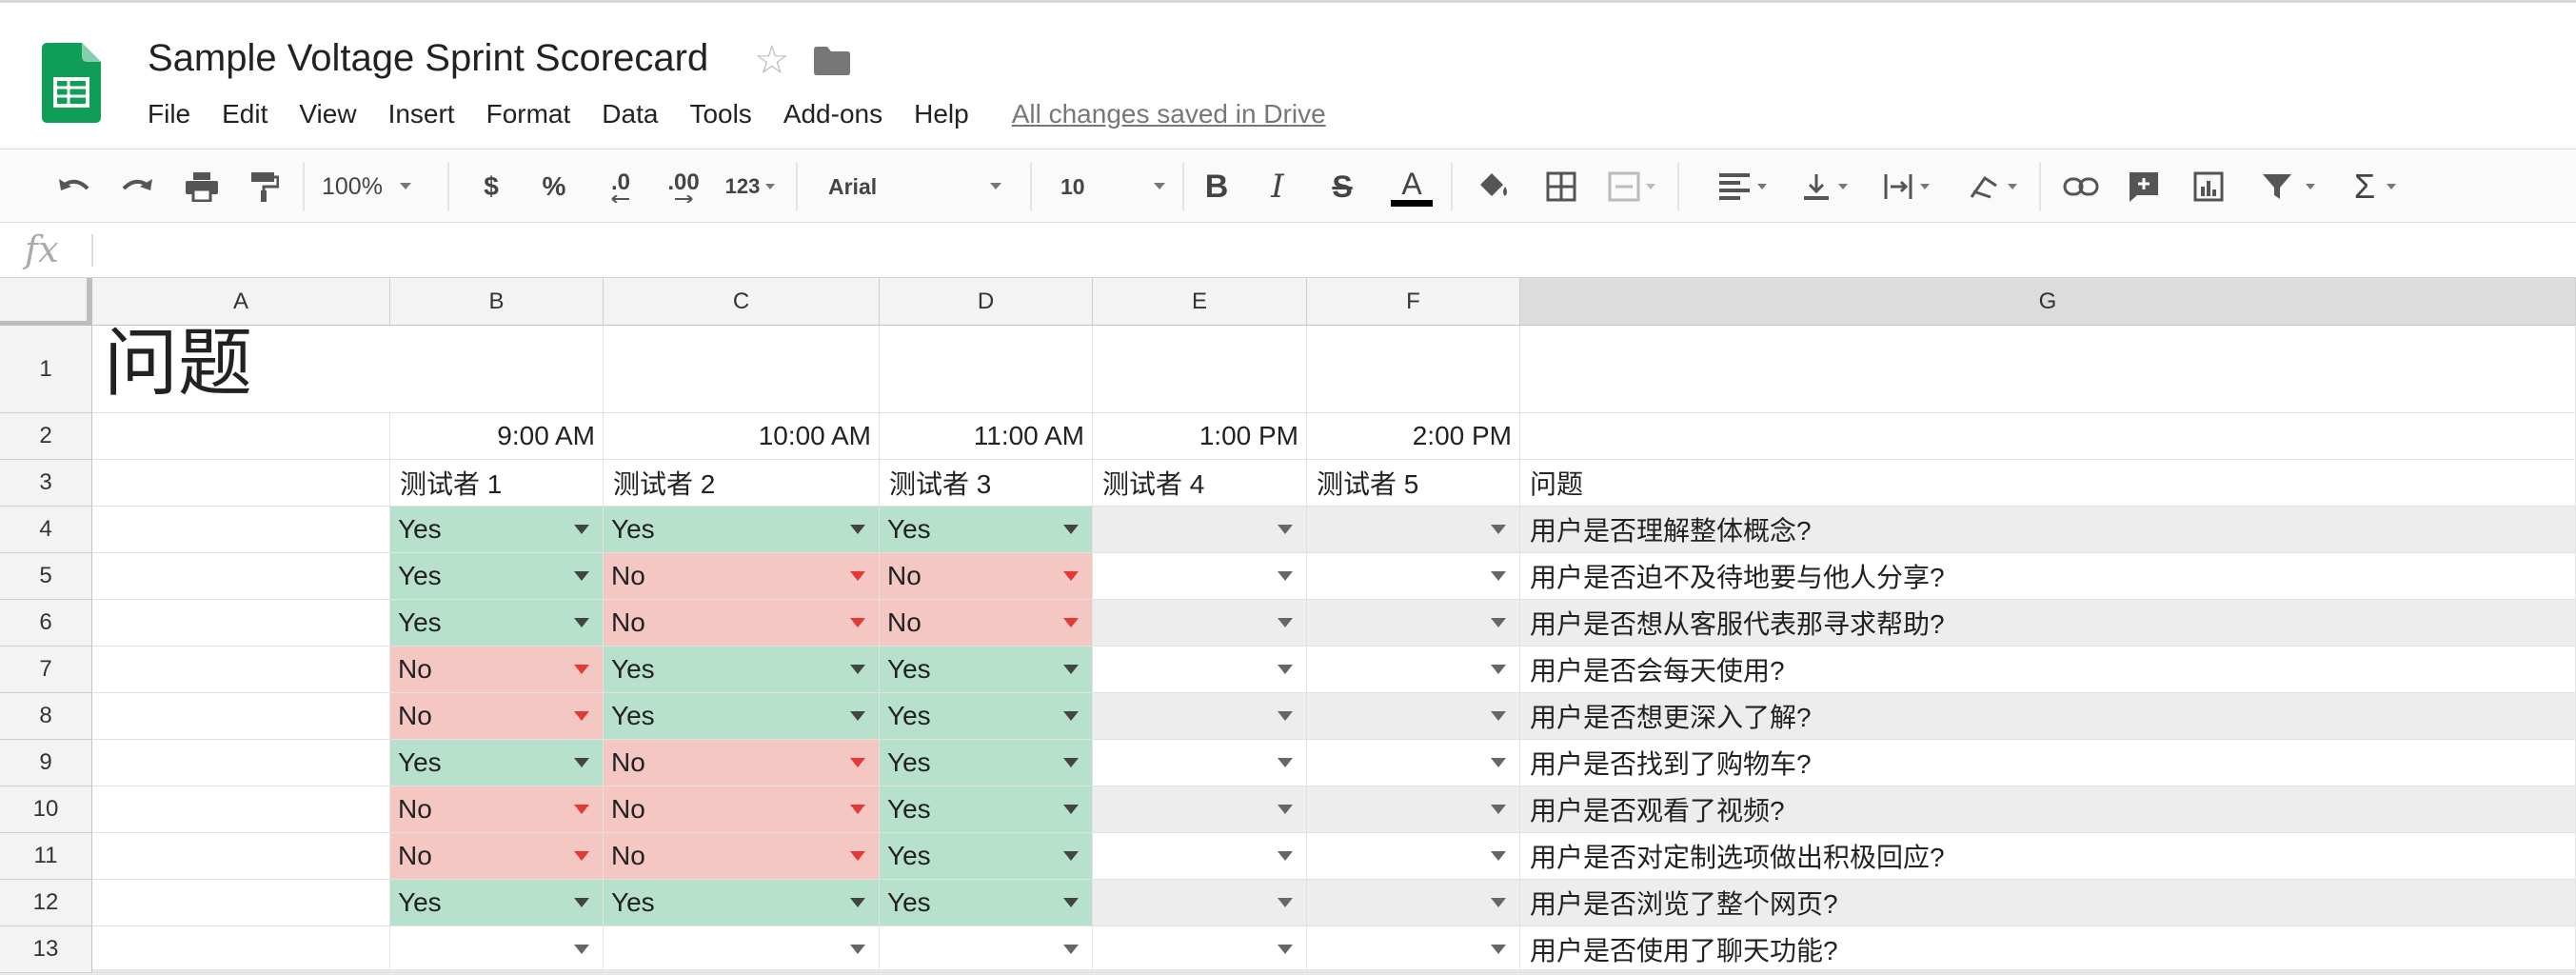 This screenshot has height=975, width=2576. I want to click on row-header-1: 1, so click(46, 369).